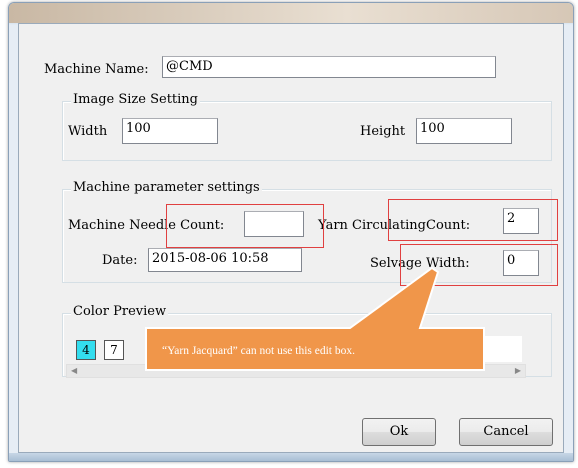 This screenshot has width=578, height=468. I want to click on needle-count-highlight, so click(245, 226).